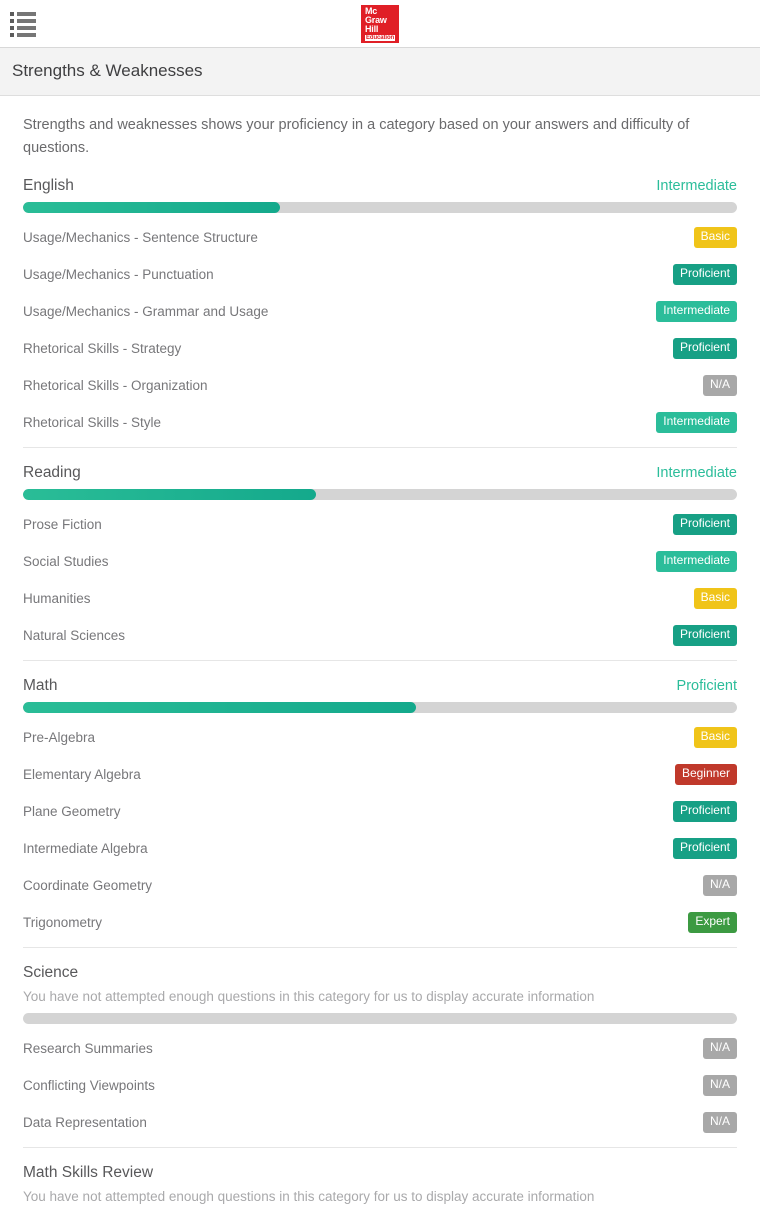  Describe the element at coordinates (380, 885) in the screenshot. I see `subcategory-row: Coordinate Geometry N/A` at that location.